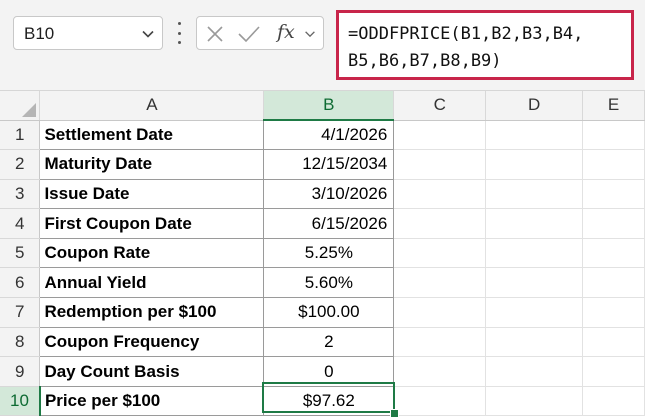 The width and height of the screenshot is (645, 418). Describe the element at coordinates (329, 312) in the screenshot. I see `cell-value: $100.00` at that location.